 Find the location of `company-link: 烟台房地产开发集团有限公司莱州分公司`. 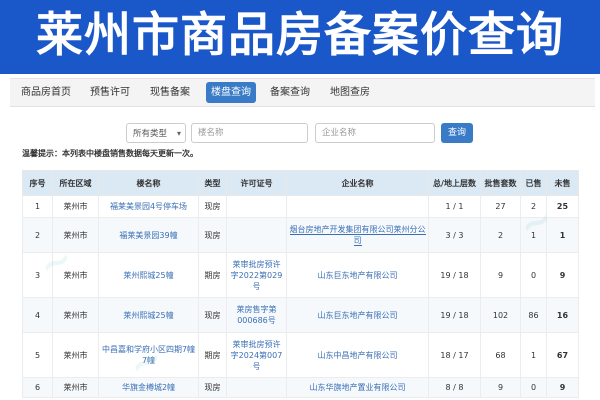

company-link: 烟台房地产开发集团有限公司莱州分公司 is located at coordinates (357, 235).